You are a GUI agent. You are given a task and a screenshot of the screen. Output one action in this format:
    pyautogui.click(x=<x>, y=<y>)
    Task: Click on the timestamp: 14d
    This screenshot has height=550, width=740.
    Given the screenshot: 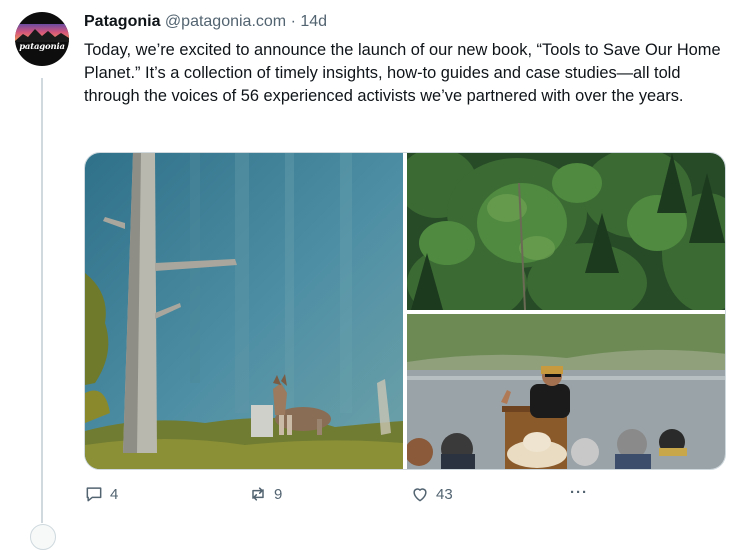 What is the action you would take?
    pyautogui.click(x=313, y=21)
    